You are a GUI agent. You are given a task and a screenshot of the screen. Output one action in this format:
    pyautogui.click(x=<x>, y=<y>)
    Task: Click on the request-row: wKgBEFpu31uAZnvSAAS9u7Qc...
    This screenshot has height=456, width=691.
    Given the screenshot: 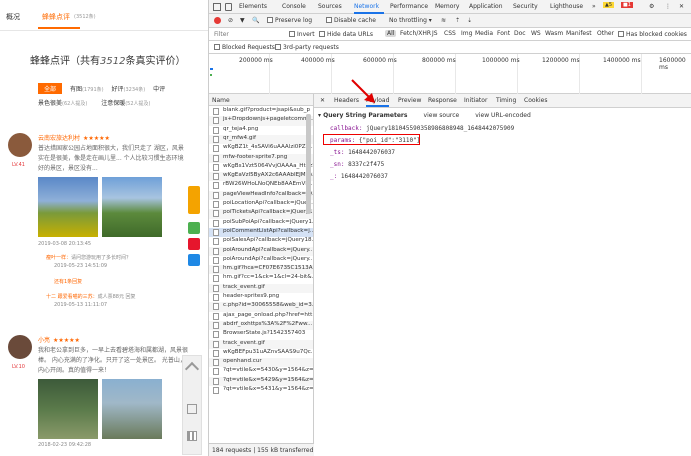 What is the action you would take?
    pyautogui.click(x=261, y=353)
    